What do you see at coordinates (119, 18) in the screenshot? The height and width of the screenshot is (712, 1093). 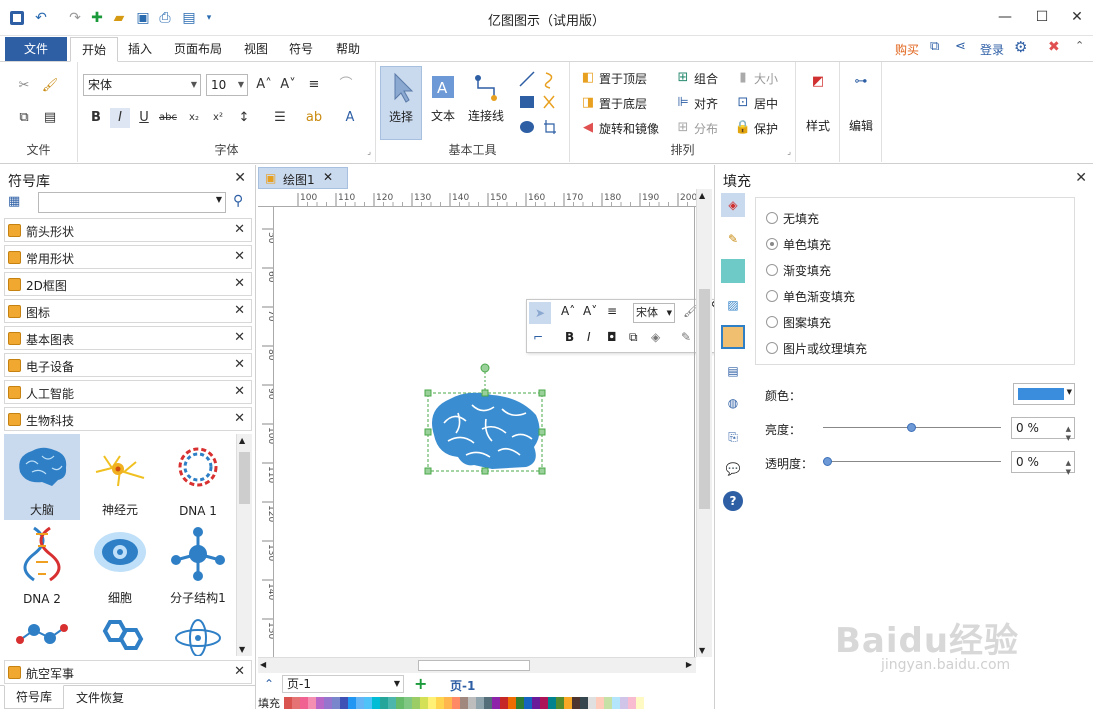 I see `open-file-icon: ▰` at bounding box center [119, 18].